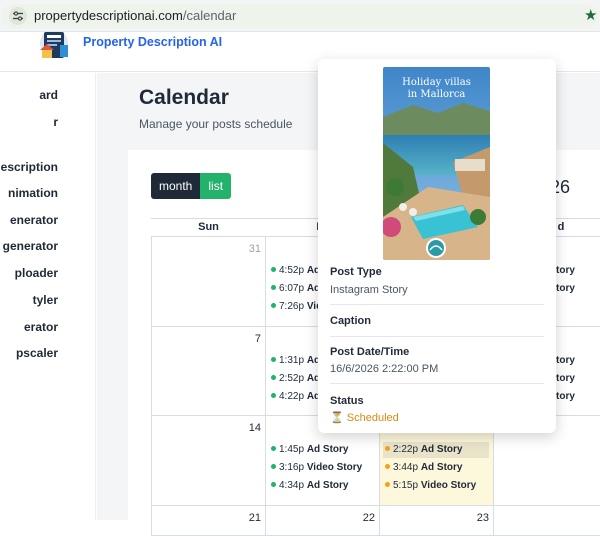 The image size is (600, 536). Describe the element at coordinates (48, 170) in the screenshot. I see `sidebar-item-description: description` at that location.